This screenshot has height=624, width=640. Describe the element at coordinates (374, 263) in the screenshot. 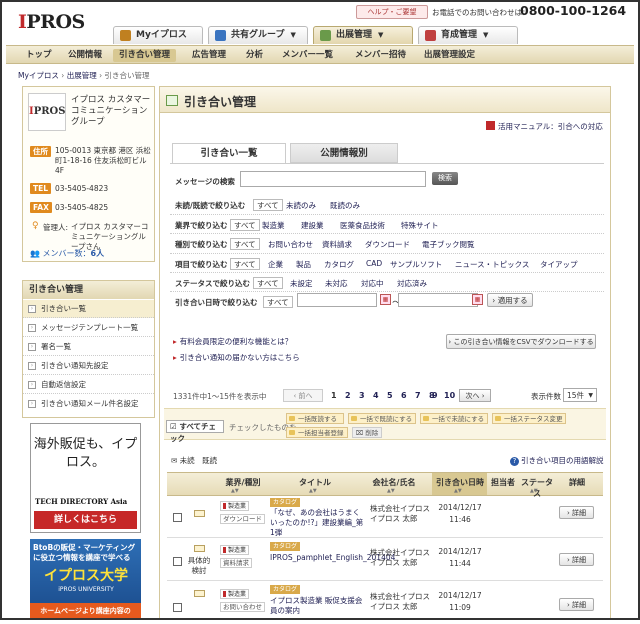

I see `filter-item-cad: CAD` at that location.